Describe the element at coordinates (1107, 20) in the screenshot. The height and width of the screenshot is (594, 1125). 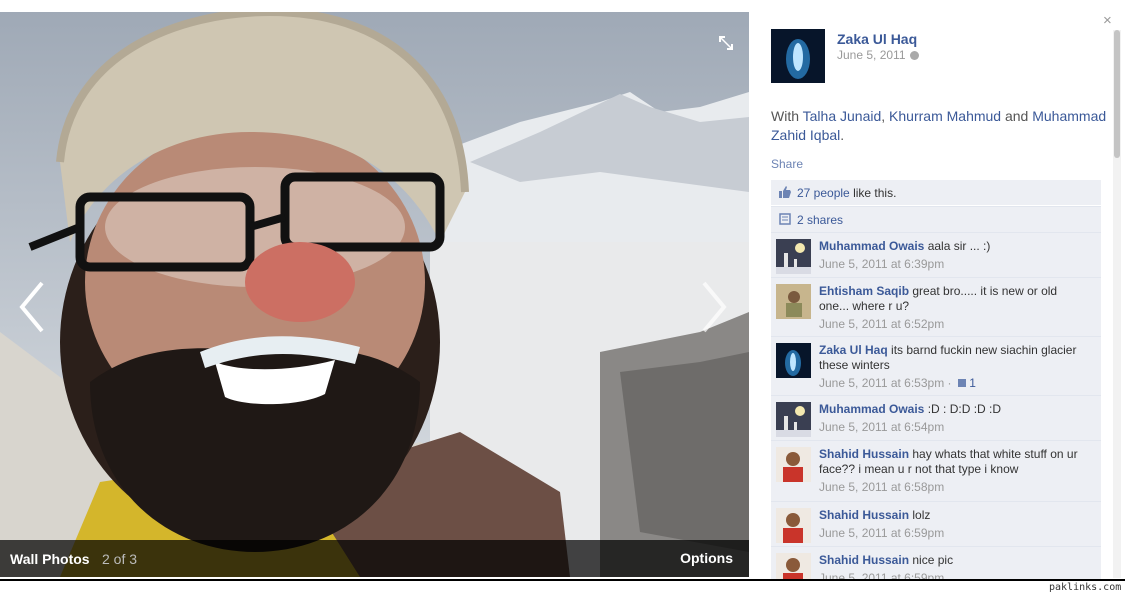
I see `close-icon: ×` at that location.